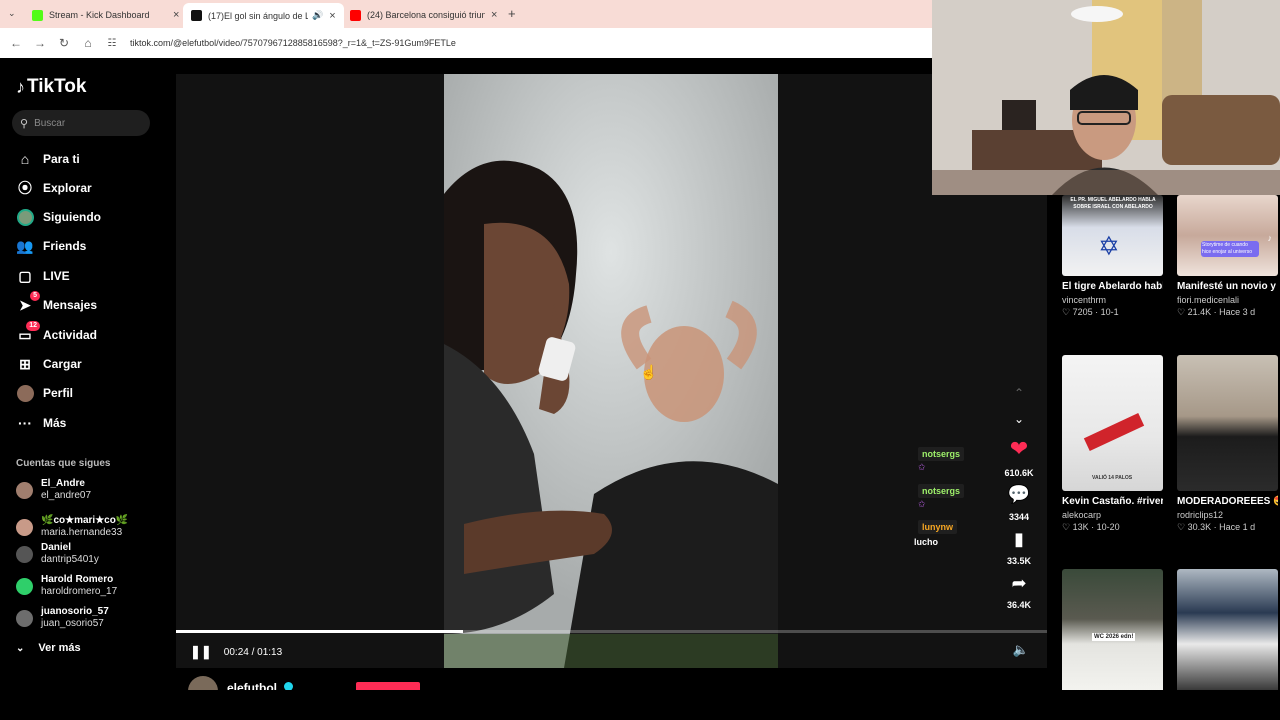 The width and height of the screenshot is (1280, 720). What do you see at coordinates (62, 364) in the screenshot?
I see `sidebar-item-label: Cargar` at bounding box center [62, 364].